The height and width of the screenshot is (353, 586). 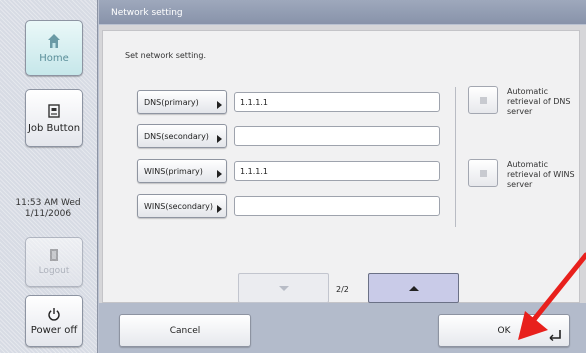 I want to click on page-title: Network setting, so click(x=342, y=12).